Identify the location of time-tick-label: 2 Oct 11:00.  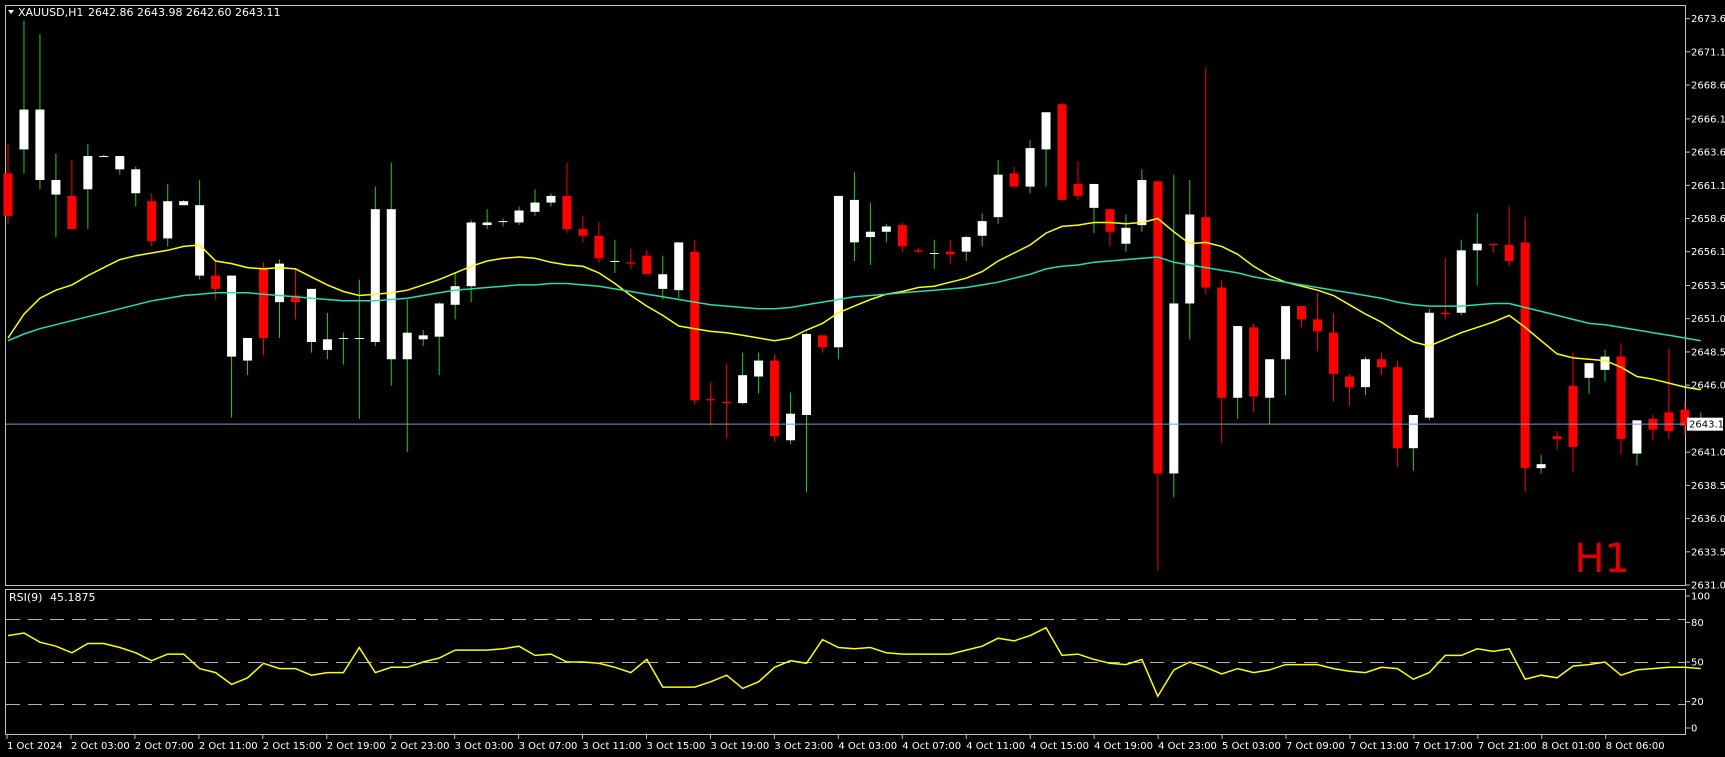
(228, 746).